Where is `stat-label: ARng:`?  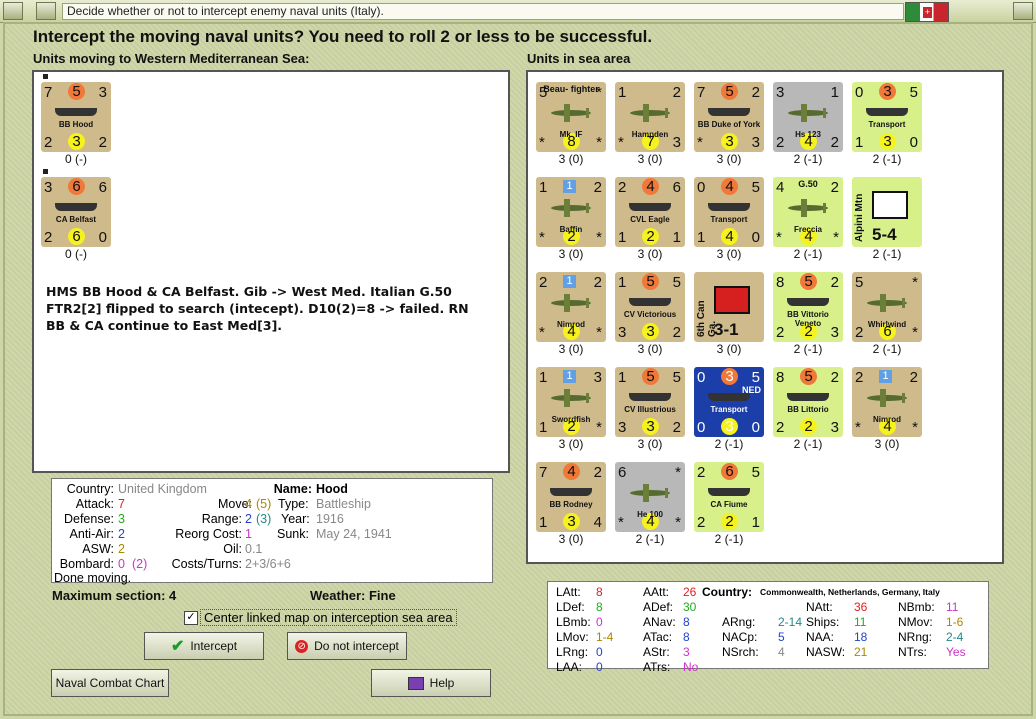 stat-label: ARng: is located at coordinates (739, 622).